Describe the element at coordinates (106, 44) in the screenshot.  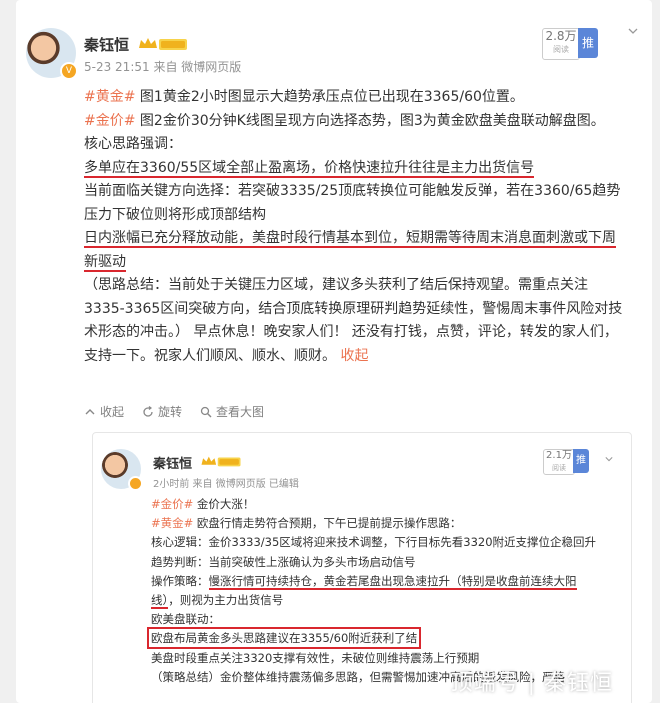
I see `author-name: 秦钰恒` at that location.